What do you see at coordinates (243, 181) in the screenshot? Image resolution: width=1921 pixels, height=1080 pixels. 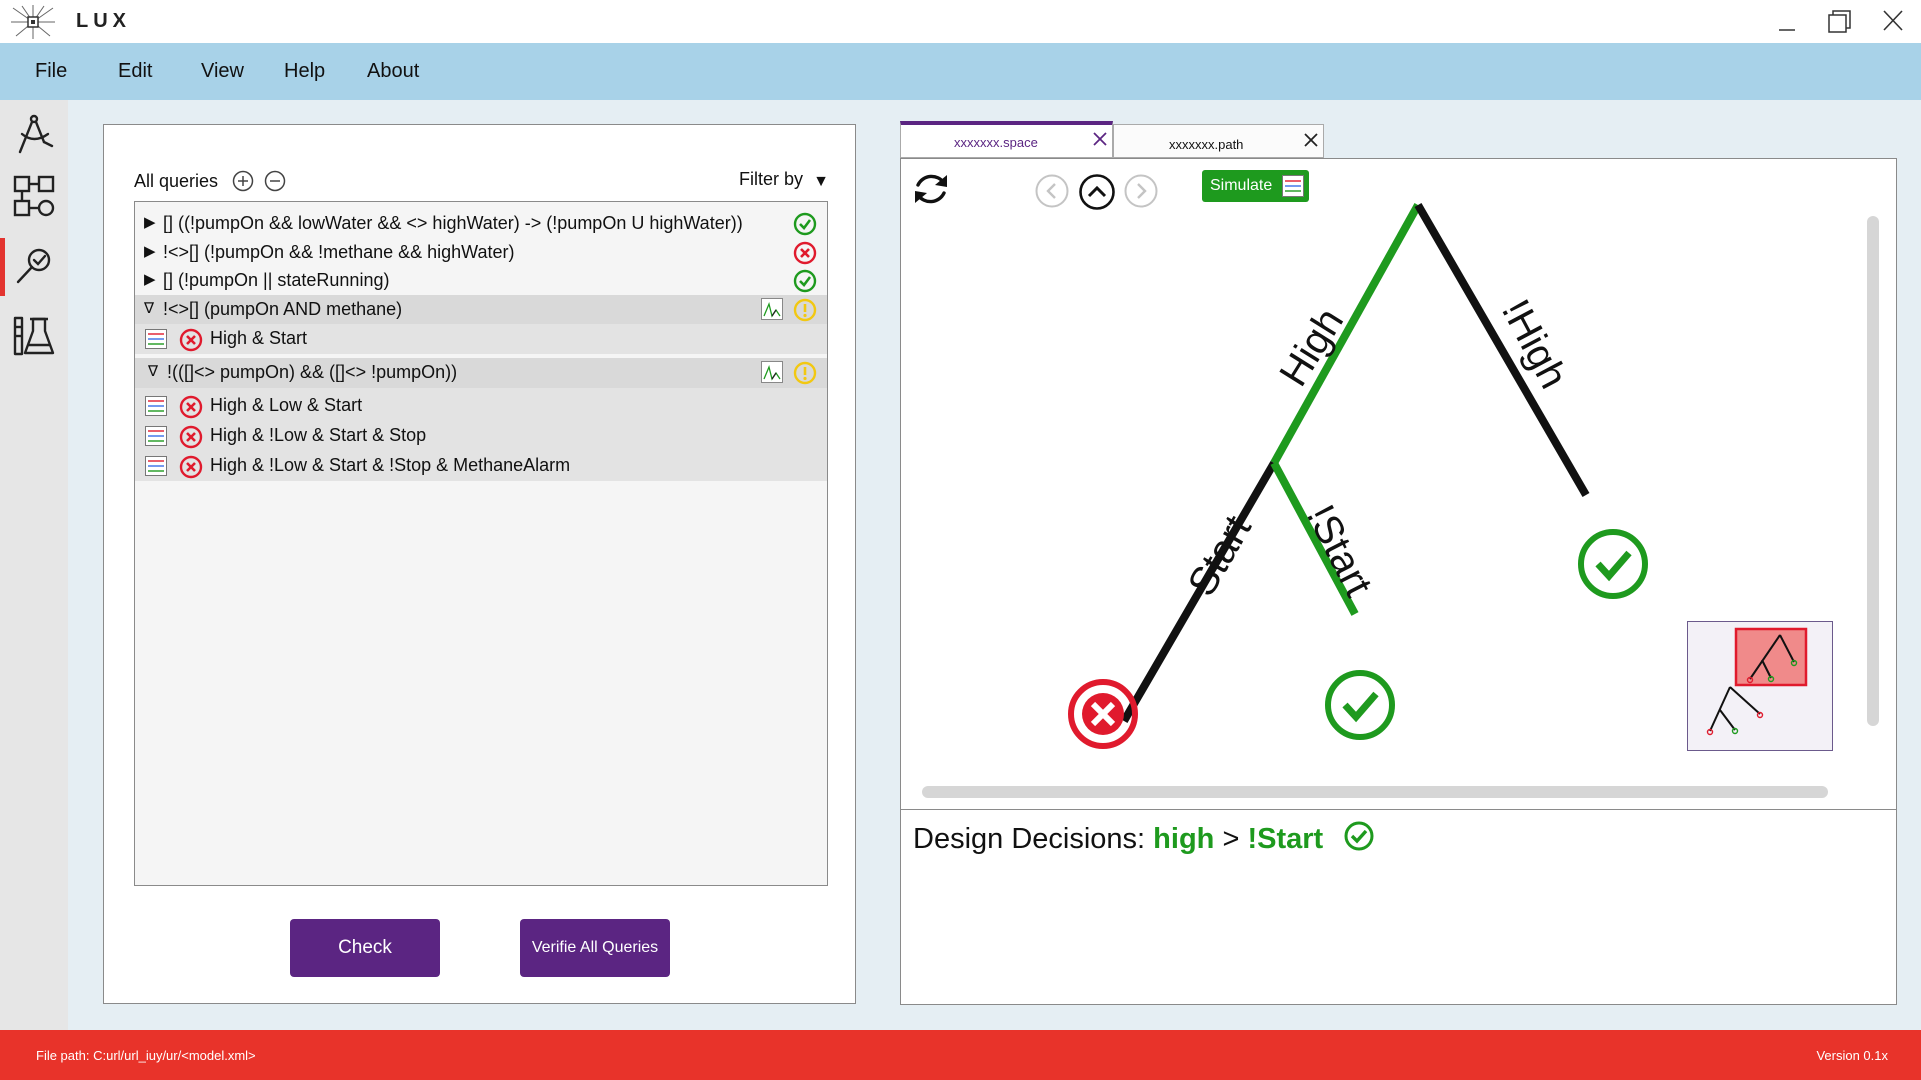 I see `add-query-icon` at bounding box center [243, 181].